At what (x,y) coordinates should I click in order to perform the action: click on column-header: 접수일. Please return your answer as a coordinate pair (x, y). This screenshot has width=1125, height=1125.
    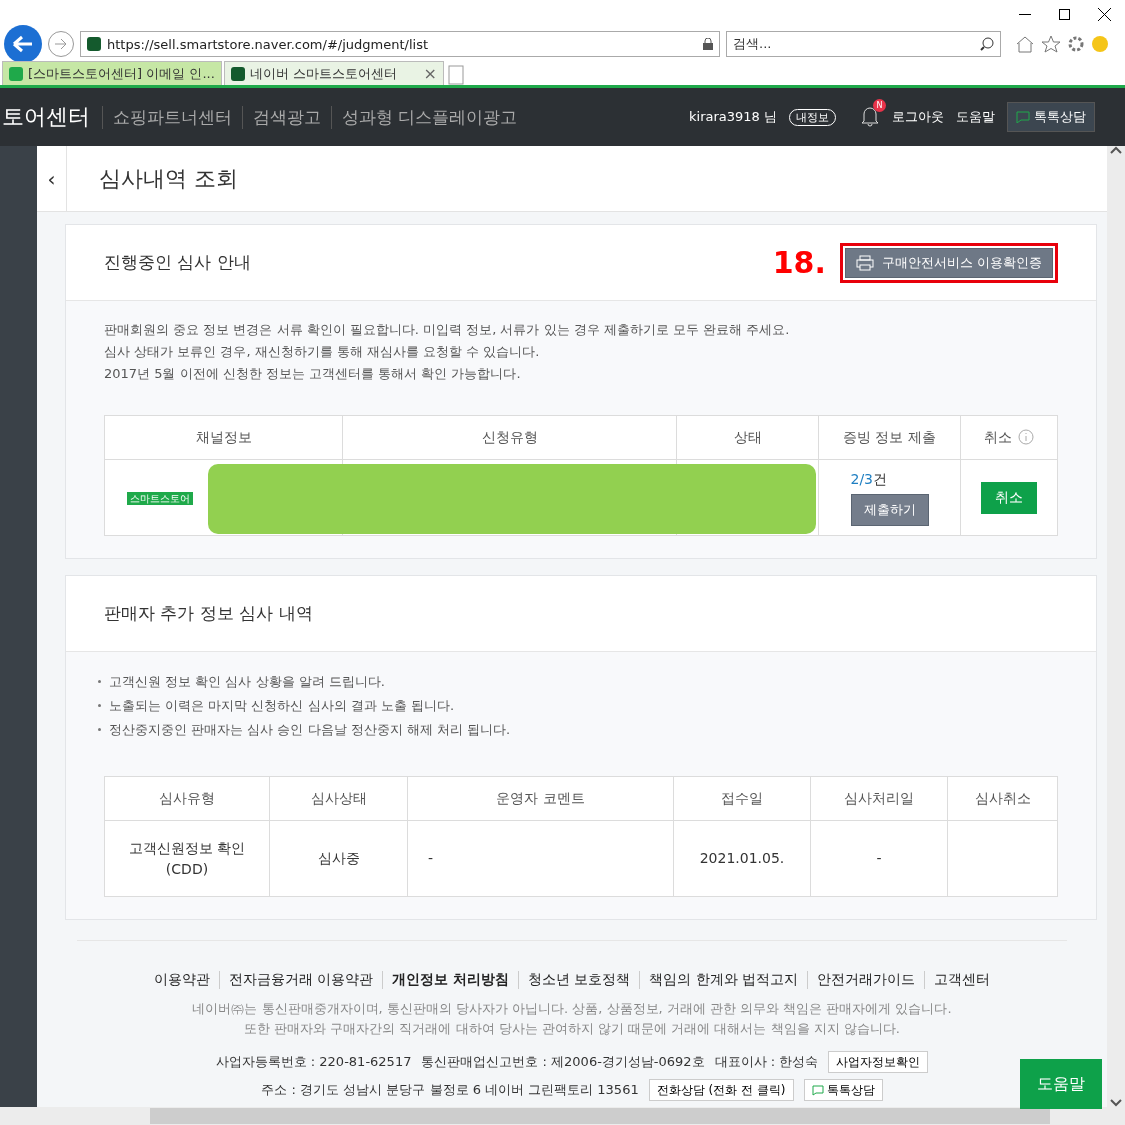
    Looking at the image, I should click on (742, 798).